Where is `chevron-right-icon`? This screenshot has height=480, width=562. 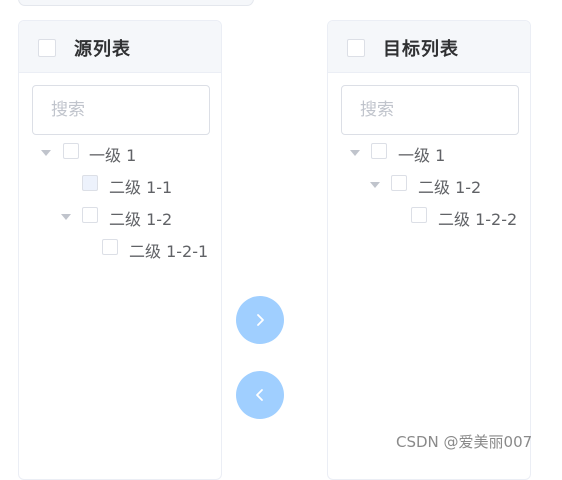
chevron-right-icon is located at coordinates (260, 320).